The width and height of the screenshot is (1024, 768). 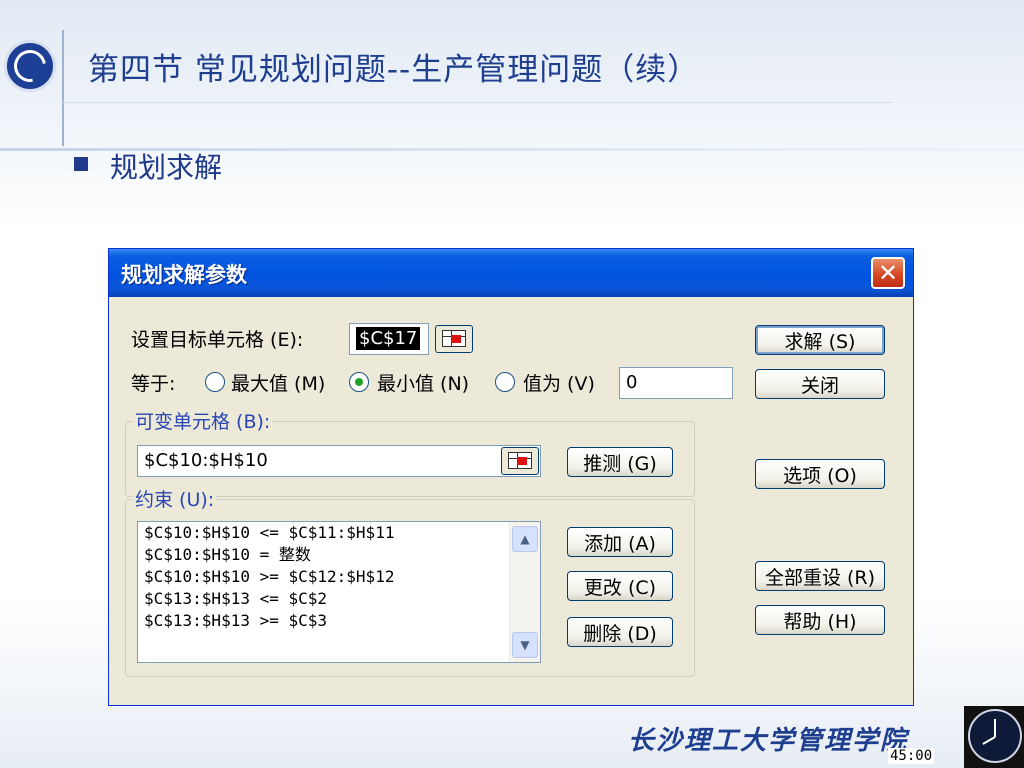 What do you see at coordinates (359, 382) in the screenshot?
I see `radio-min` at bounding box center [359, 382].